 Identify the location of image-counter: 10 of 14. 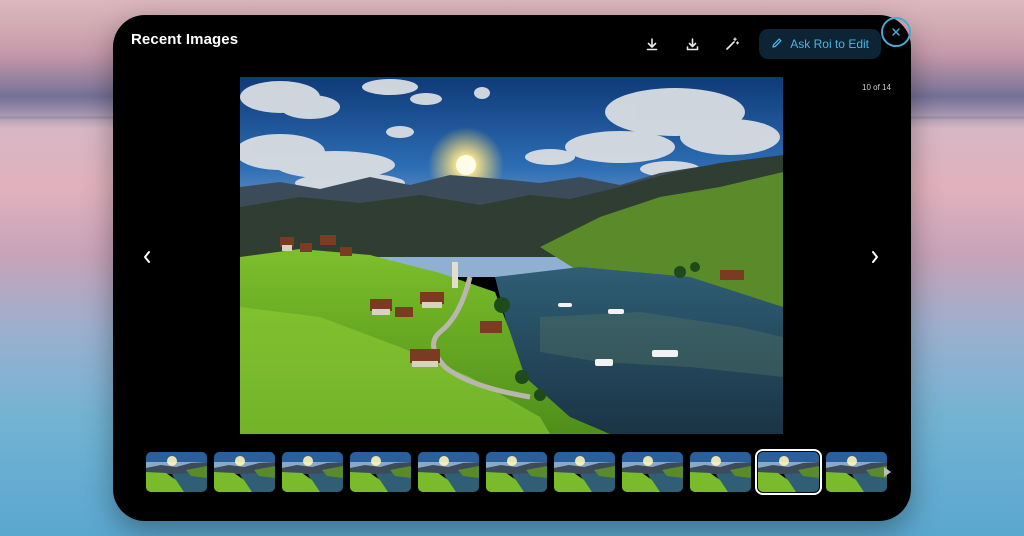
(876, 87).